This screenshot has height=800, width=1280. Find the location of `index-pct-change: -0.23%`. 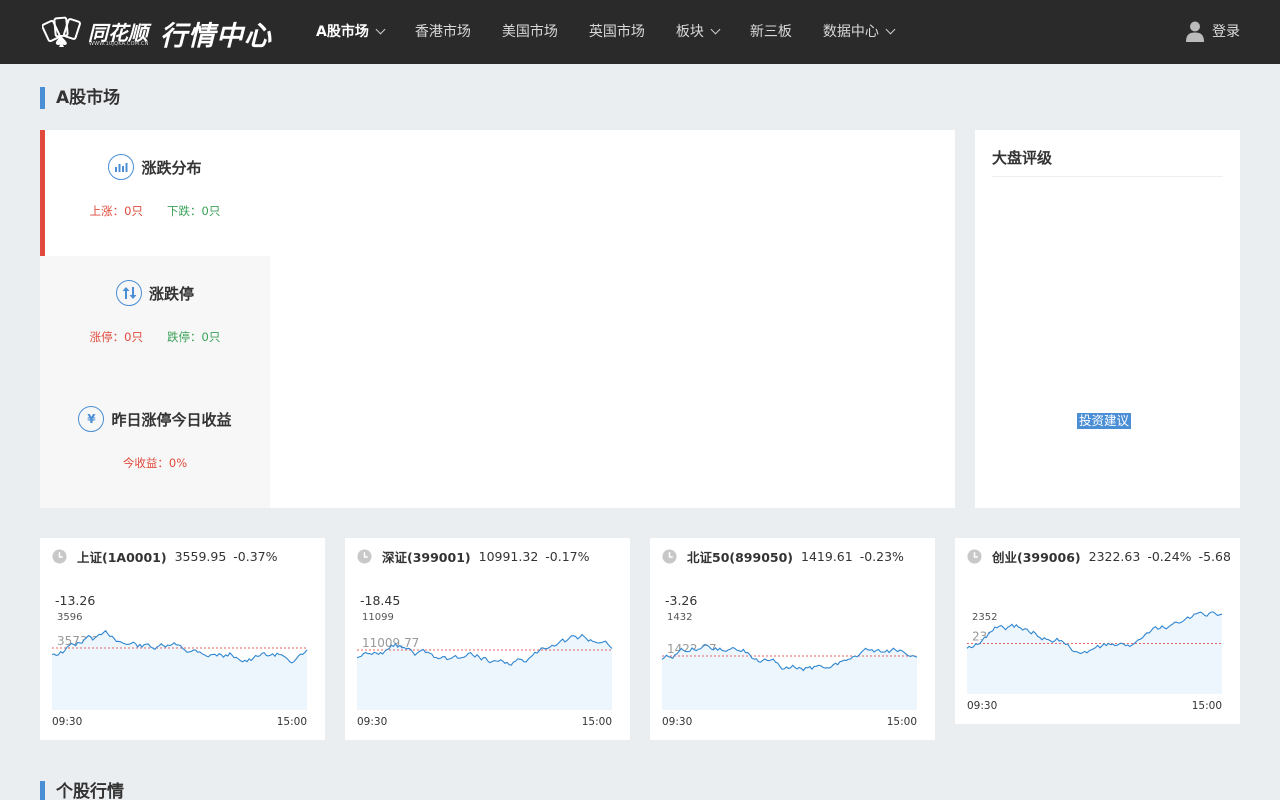

index-pct-change: -0.23% is located at coordinates (881, 556).